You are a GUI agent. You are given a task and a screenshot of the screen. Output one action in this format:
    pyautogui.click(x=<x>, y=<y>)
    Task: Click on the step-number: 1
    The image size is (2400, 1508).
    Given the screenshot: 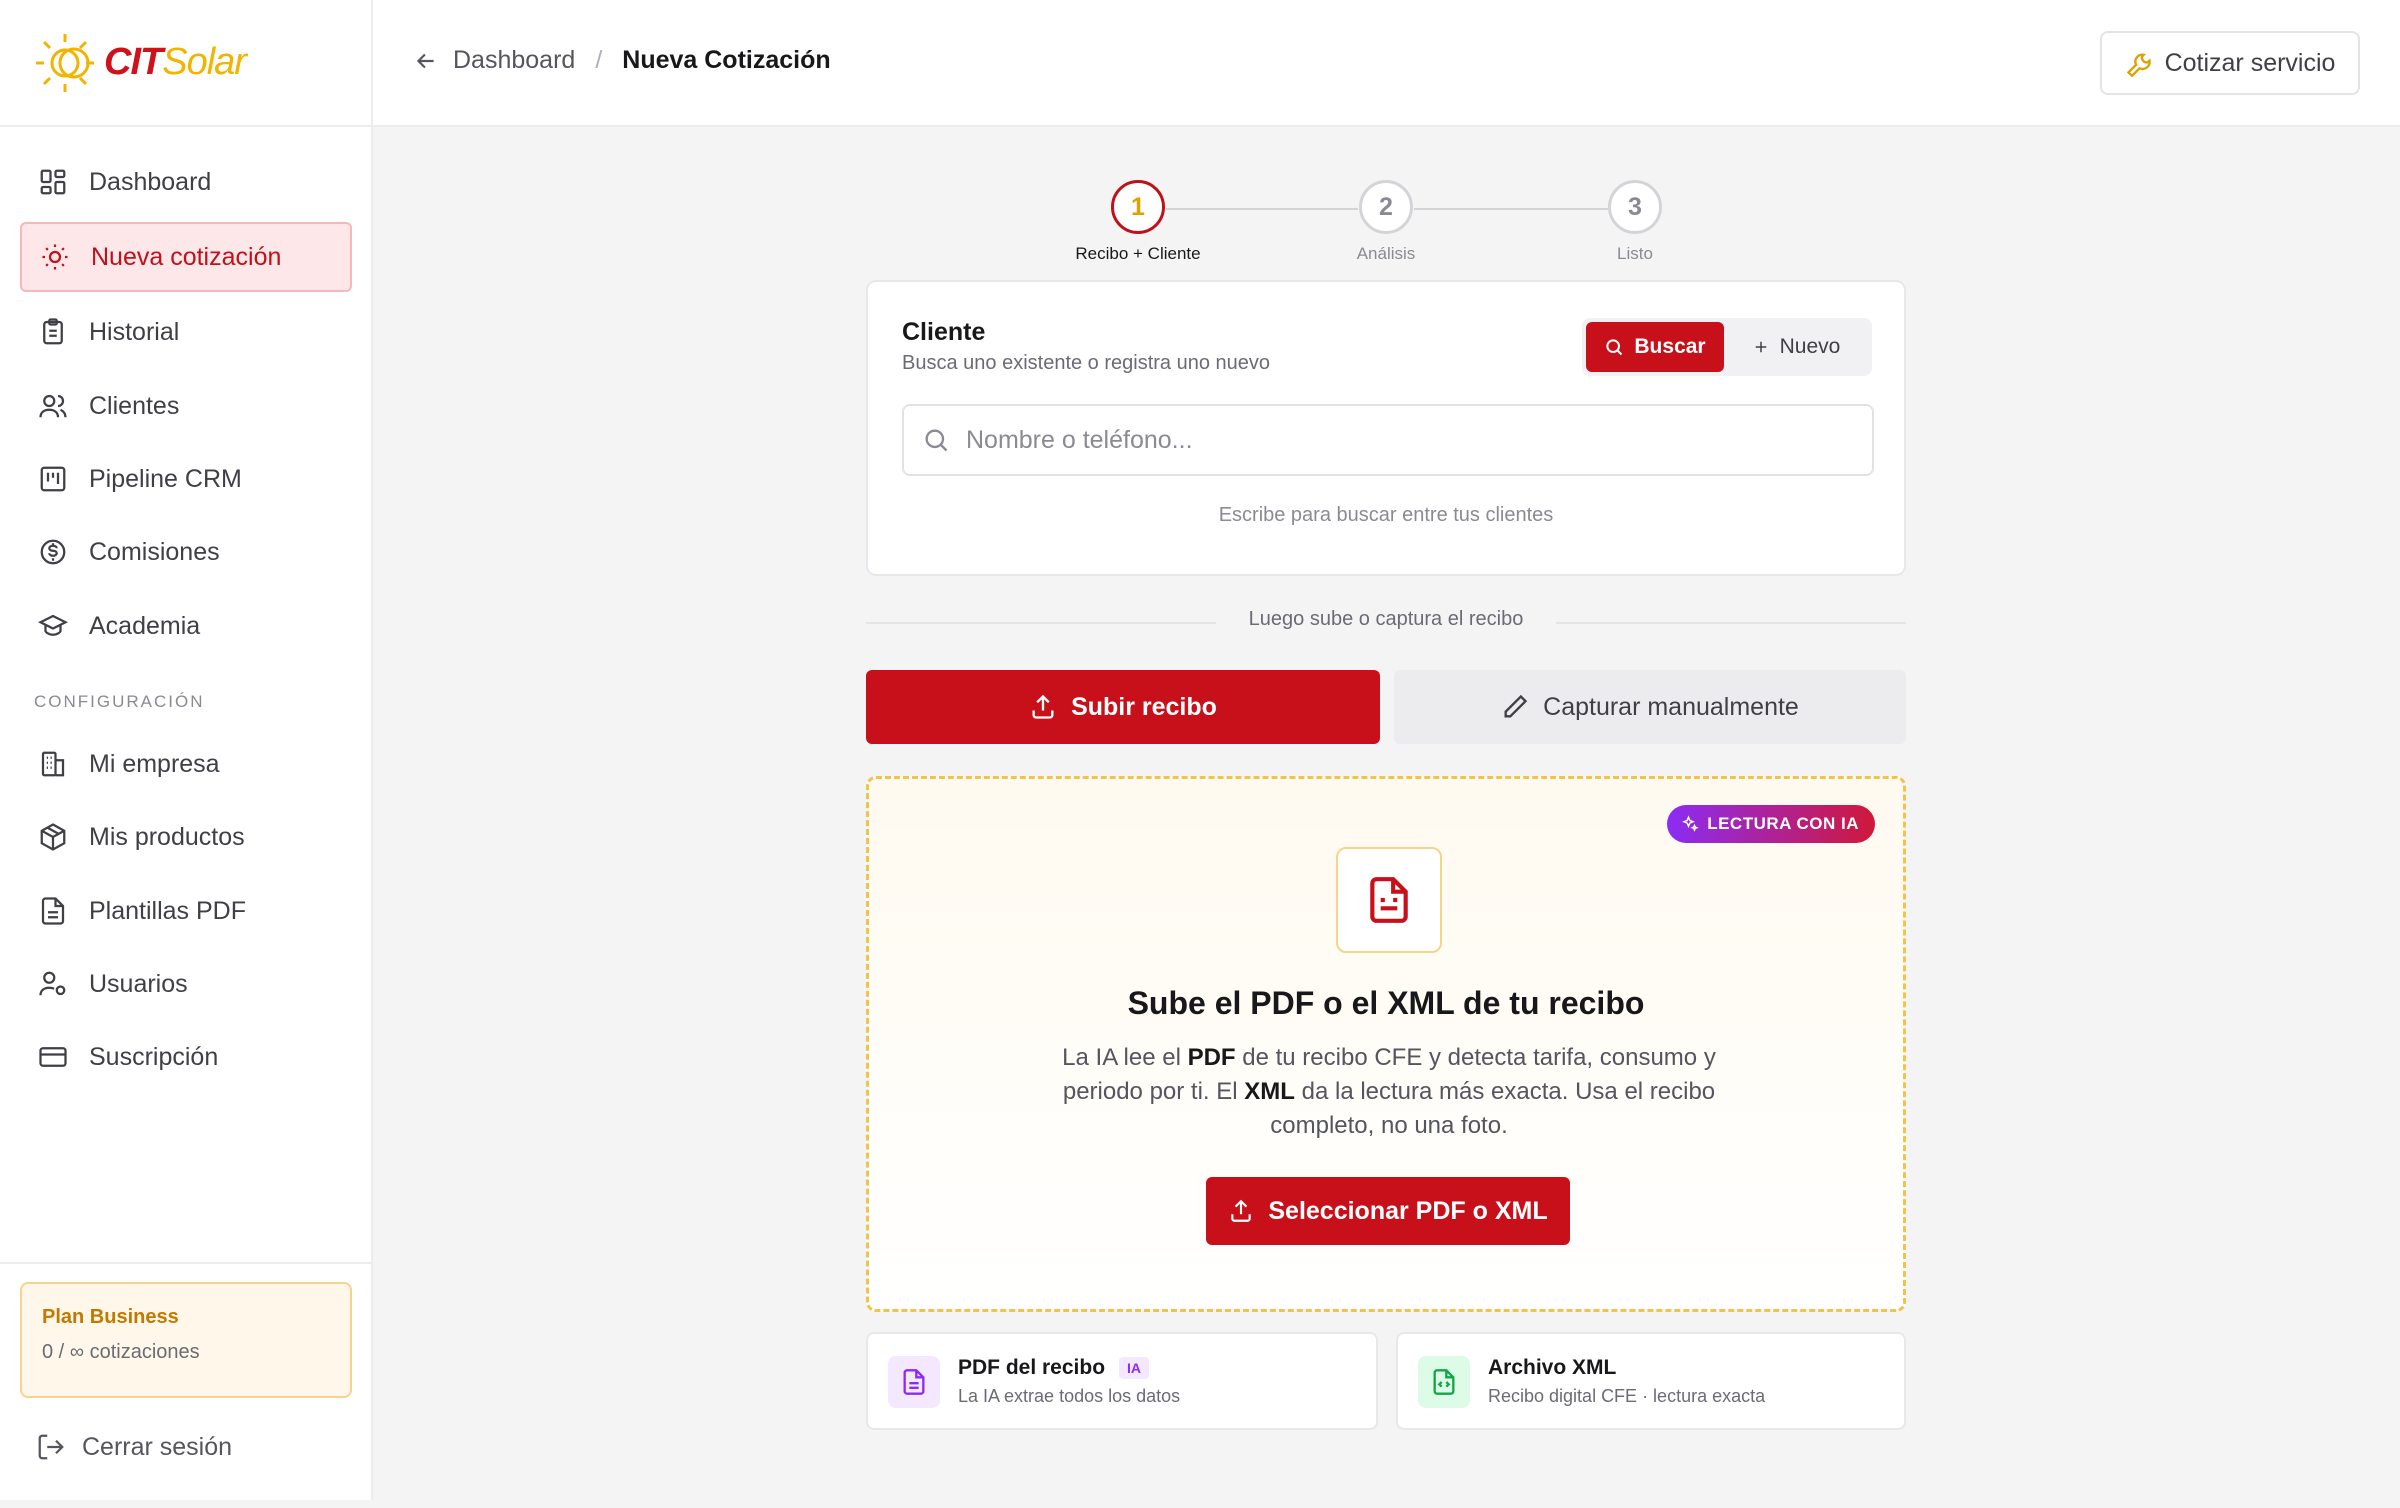 What is the action you would take?
    pyautogui.click(x=1138, y=207)
    